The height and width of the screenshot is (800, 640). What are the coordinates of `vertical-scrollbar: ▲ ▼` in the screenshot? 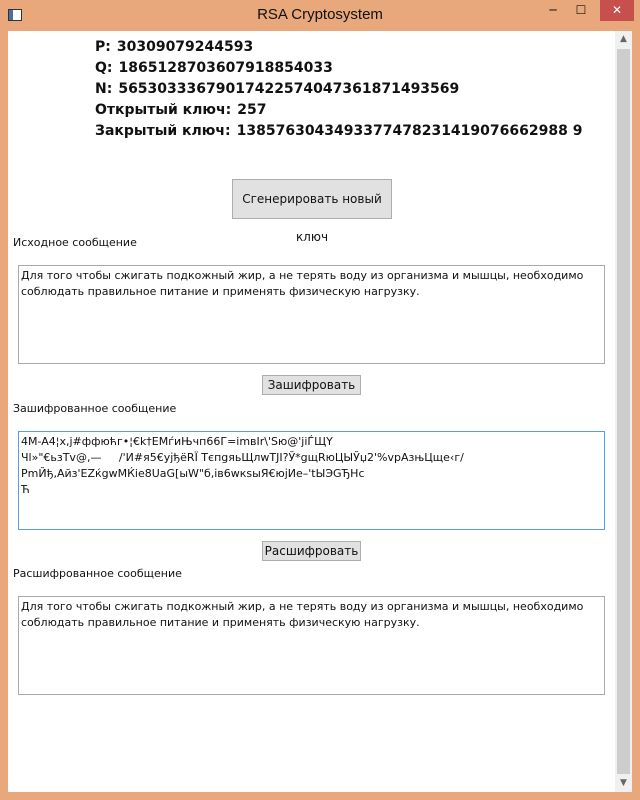 It's located at (623, 411).